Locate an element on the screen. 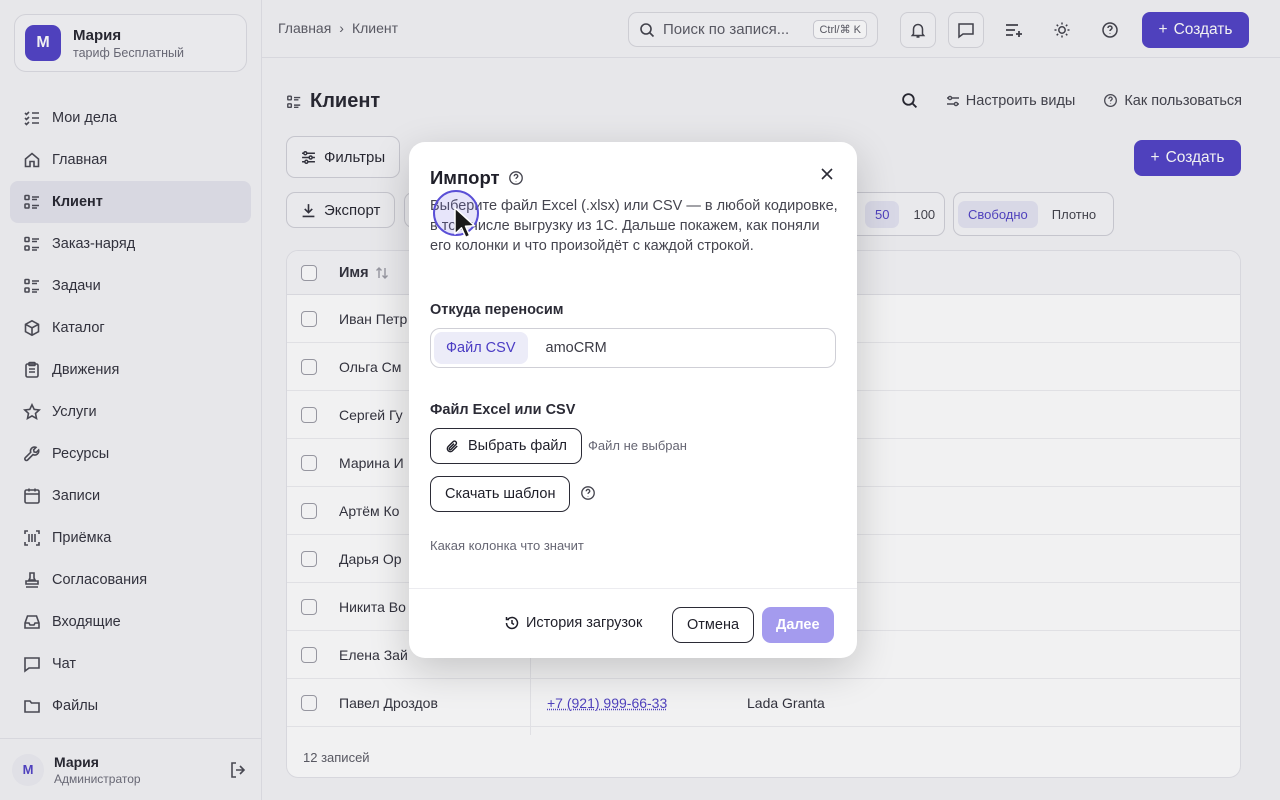  upload-history-label: История загрузок is located at coordinates (584, 623).